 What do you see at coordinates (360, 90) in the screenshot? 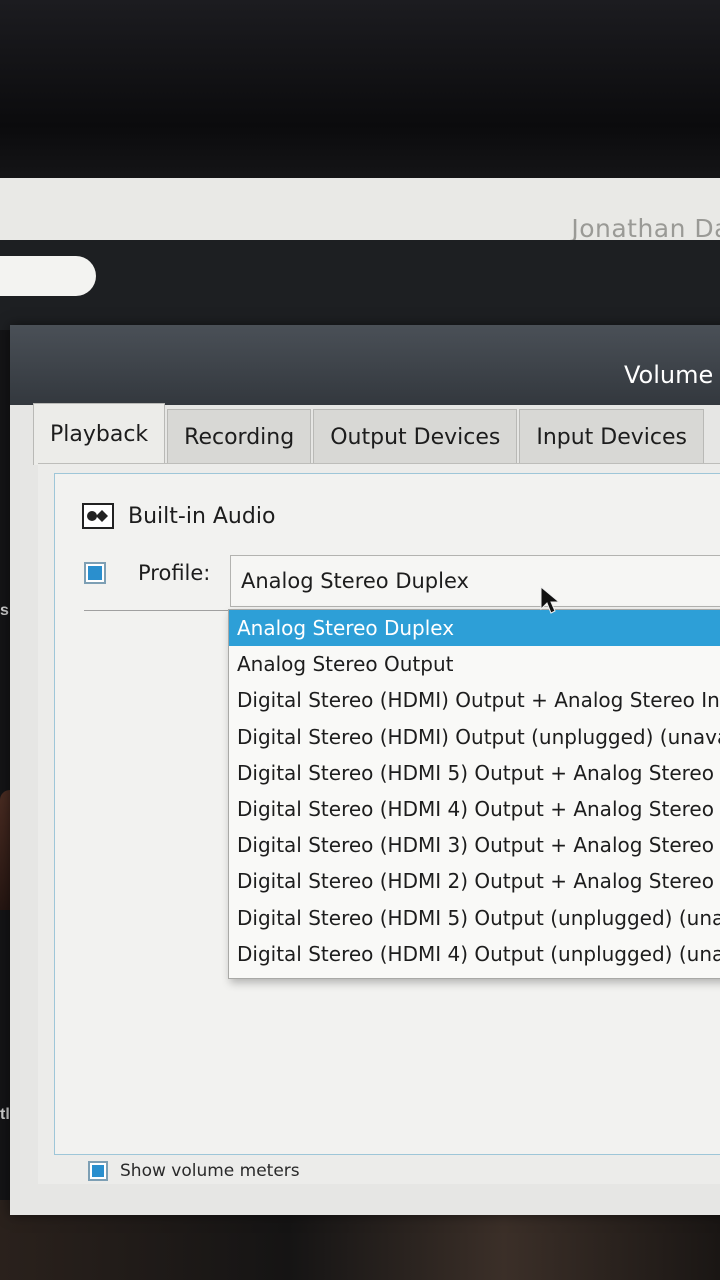
I see `monitor-bezel` at bounding box center [360, 90].